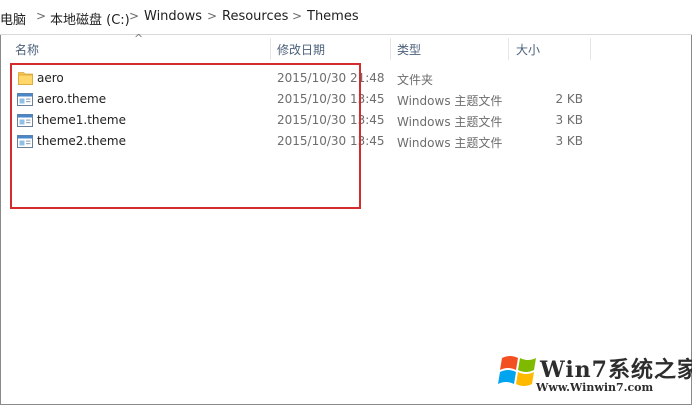 The width and height of the screenshot is (692, 405). Describe the element at coordinates (139, 38) in the screenshot. I see `sort-ascending-icon: ^` at that location.